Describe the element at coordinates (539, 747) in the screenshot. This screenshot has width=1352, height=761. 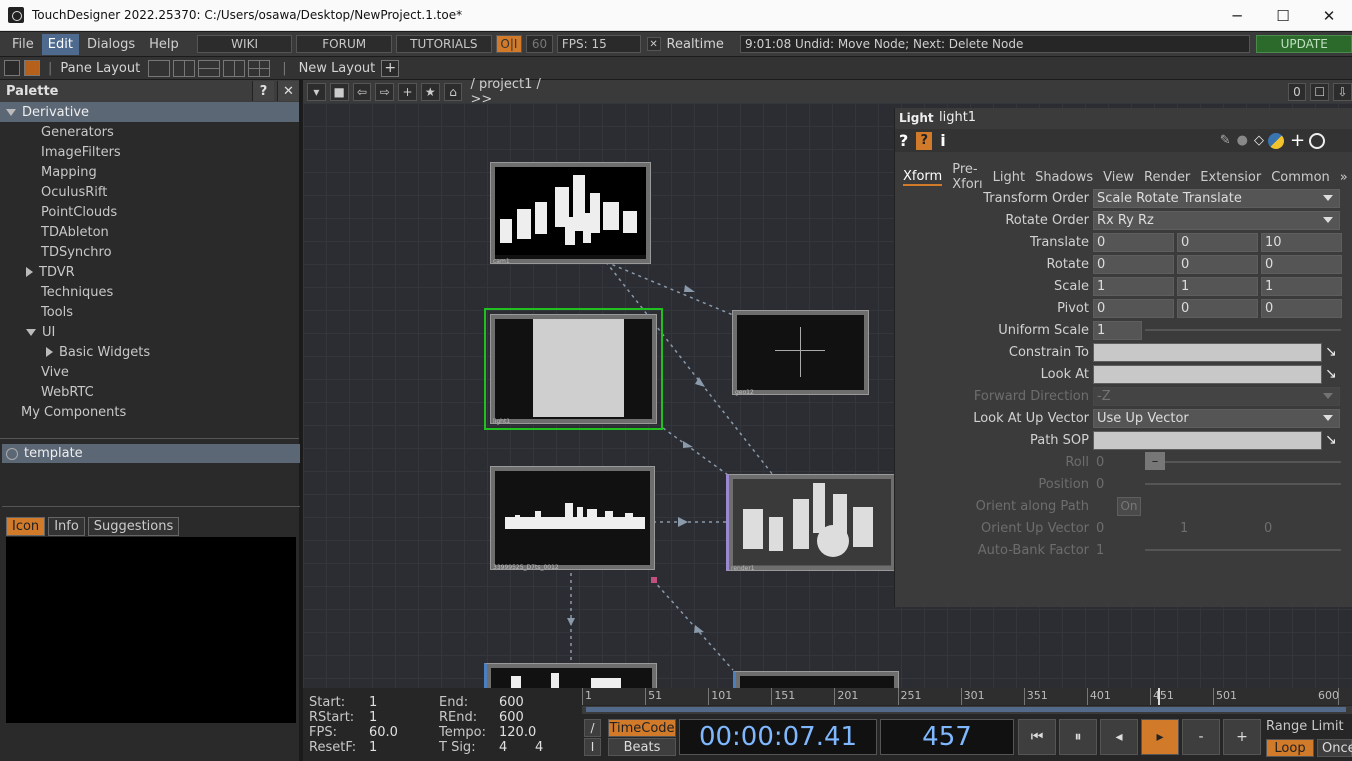
I see `tsig-b-value: 4` at that location.